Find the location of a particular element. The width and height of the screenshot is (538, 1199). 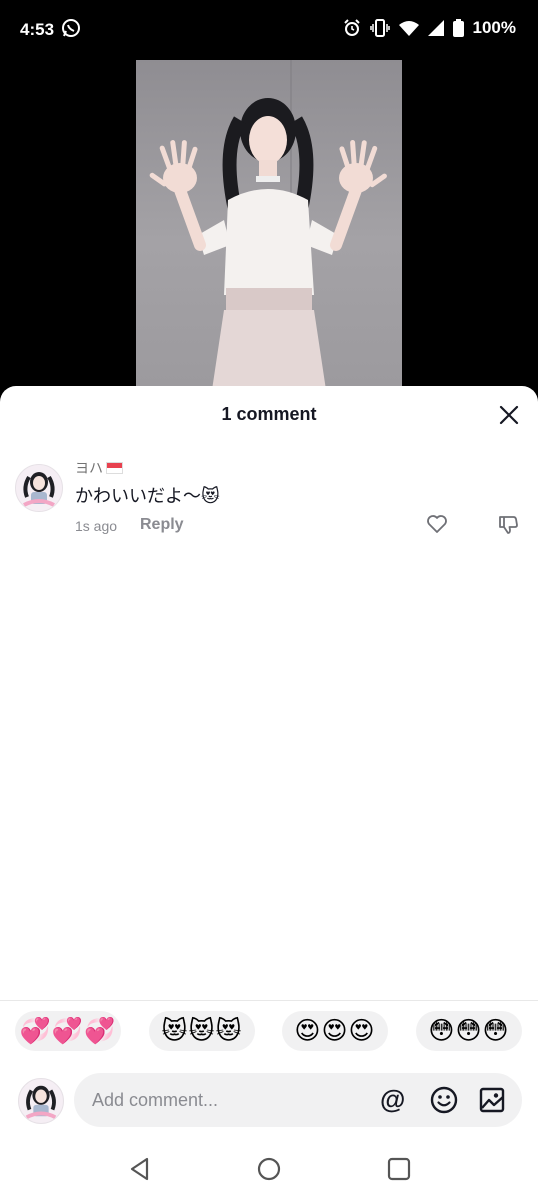

recents-square-icon is located at coordinates (399, 1169).